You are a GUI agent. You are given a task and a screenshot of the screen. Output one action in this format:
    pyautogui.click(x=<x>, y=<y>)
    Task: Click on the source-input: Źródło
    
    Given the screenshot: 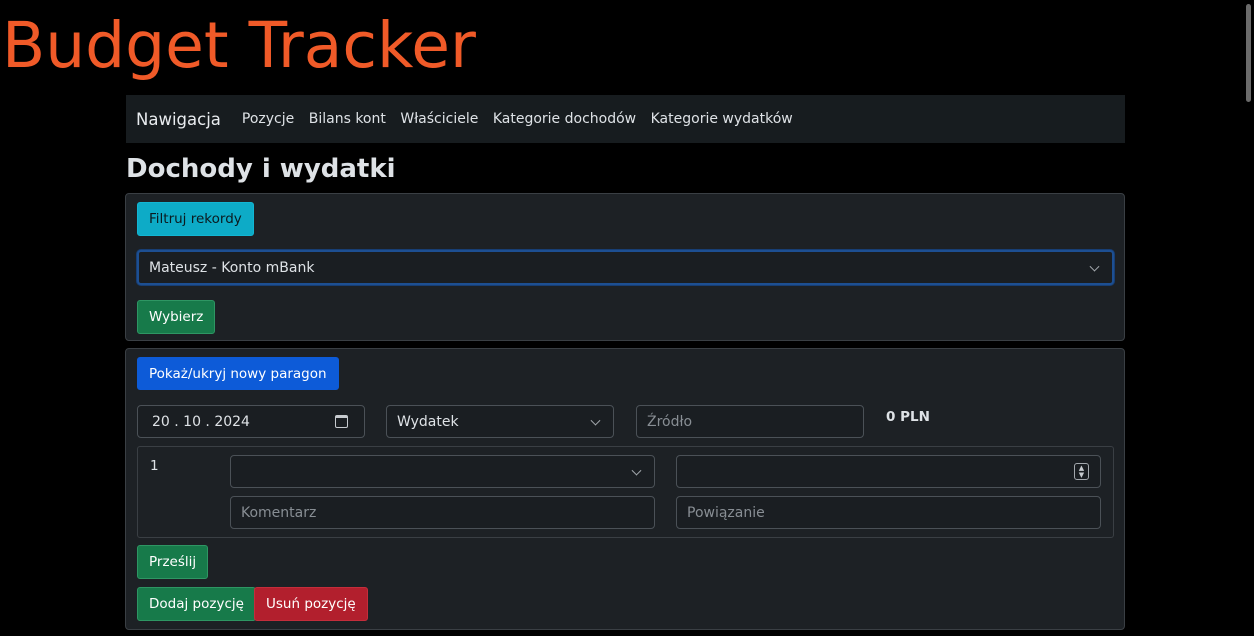 What is the action you would take?
    pyautogui.click(x=750, y=421)
    